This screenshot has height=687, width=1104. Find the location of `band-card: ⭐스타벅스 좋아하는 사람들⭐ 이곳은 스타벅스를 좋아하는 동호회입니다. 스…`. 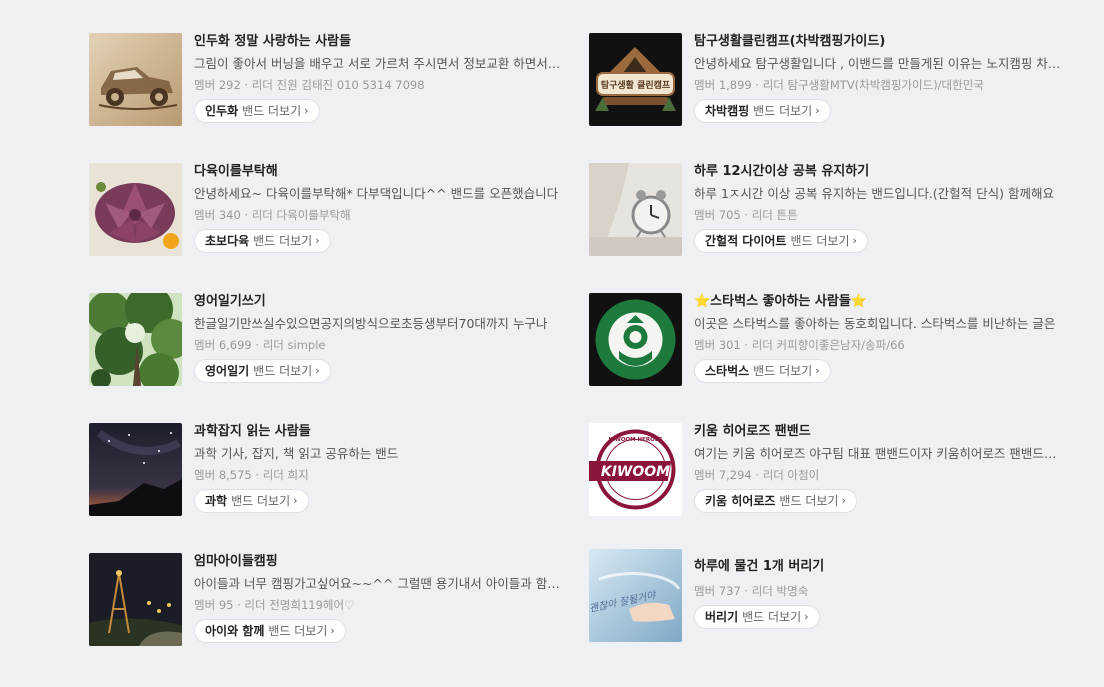

band-card: ⭐스타벅스 좋아하는 사람들⭐ 이곳은 스타벅스를 좋아하는 동호회입니다. 스… is located at coordinates (829, 341).